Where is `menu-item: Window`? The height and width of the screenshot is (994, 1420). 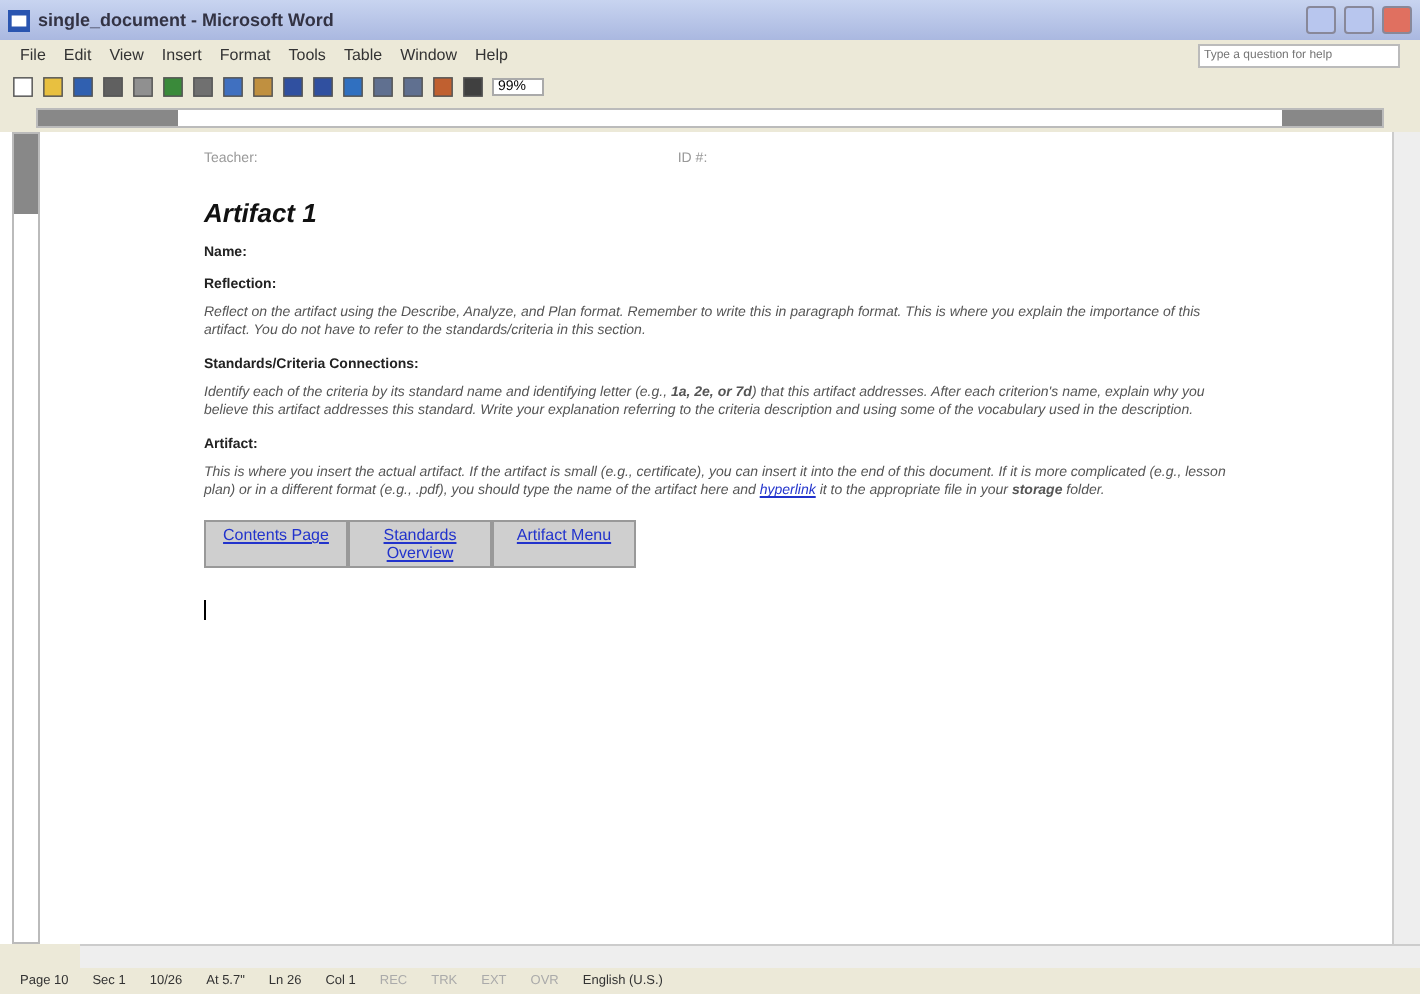
menu-item: Window is located at coordinates (429, 55).